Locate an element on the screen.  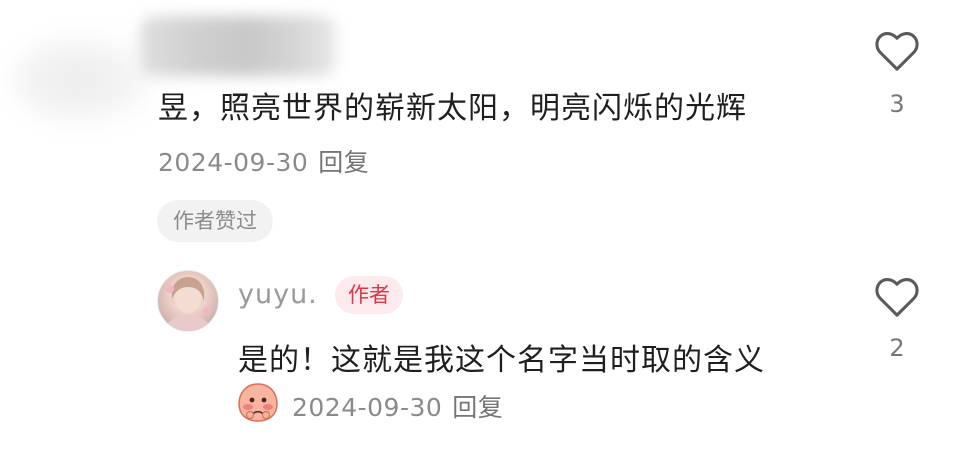
blushing-face-emoji is located at coordinates (258, 402).